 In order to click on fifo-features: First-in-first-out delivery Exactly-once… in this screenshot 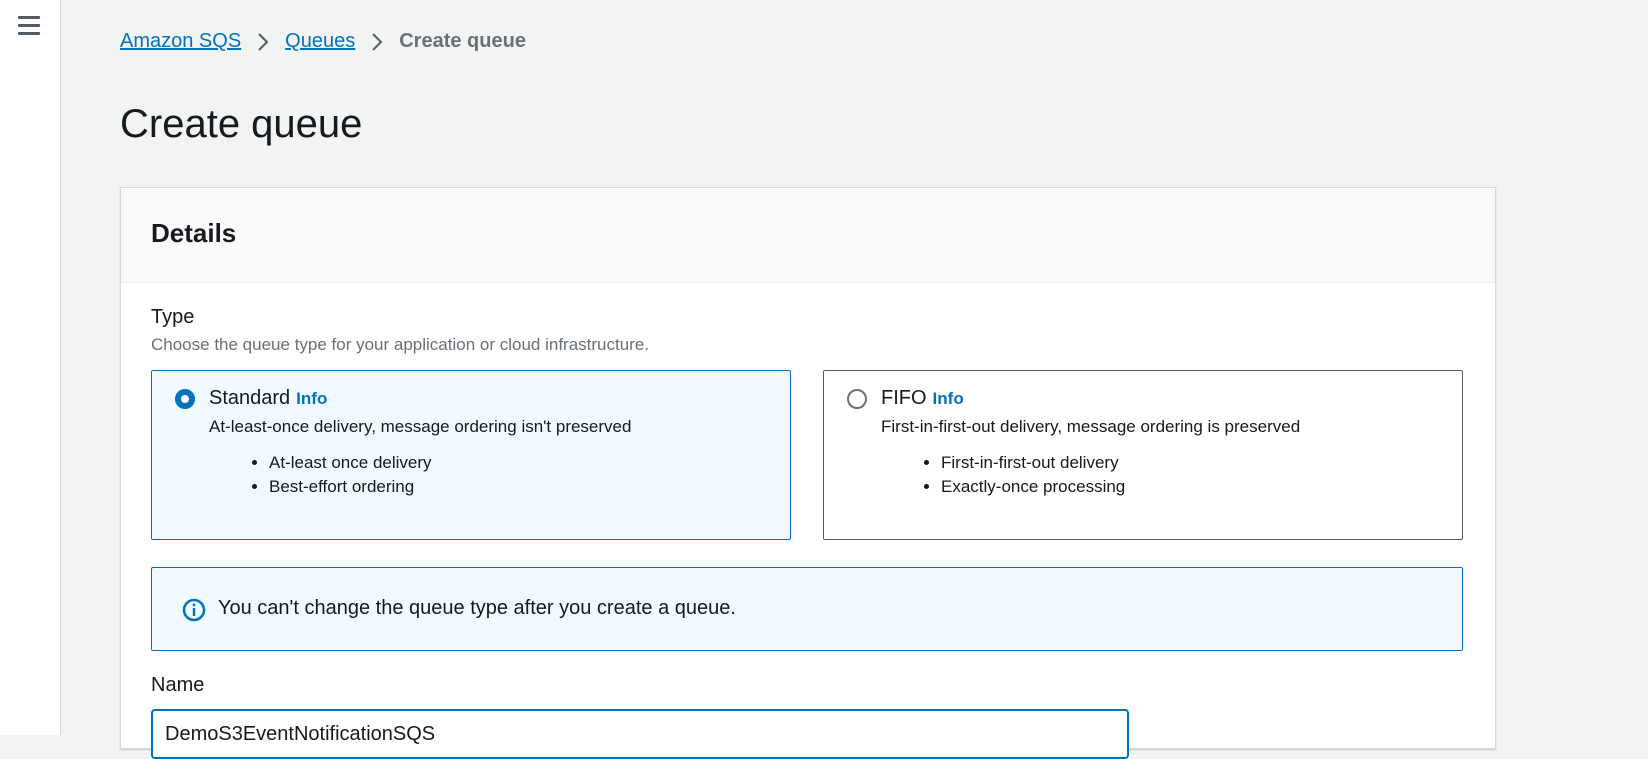, I will do `click(1003, 475)`.